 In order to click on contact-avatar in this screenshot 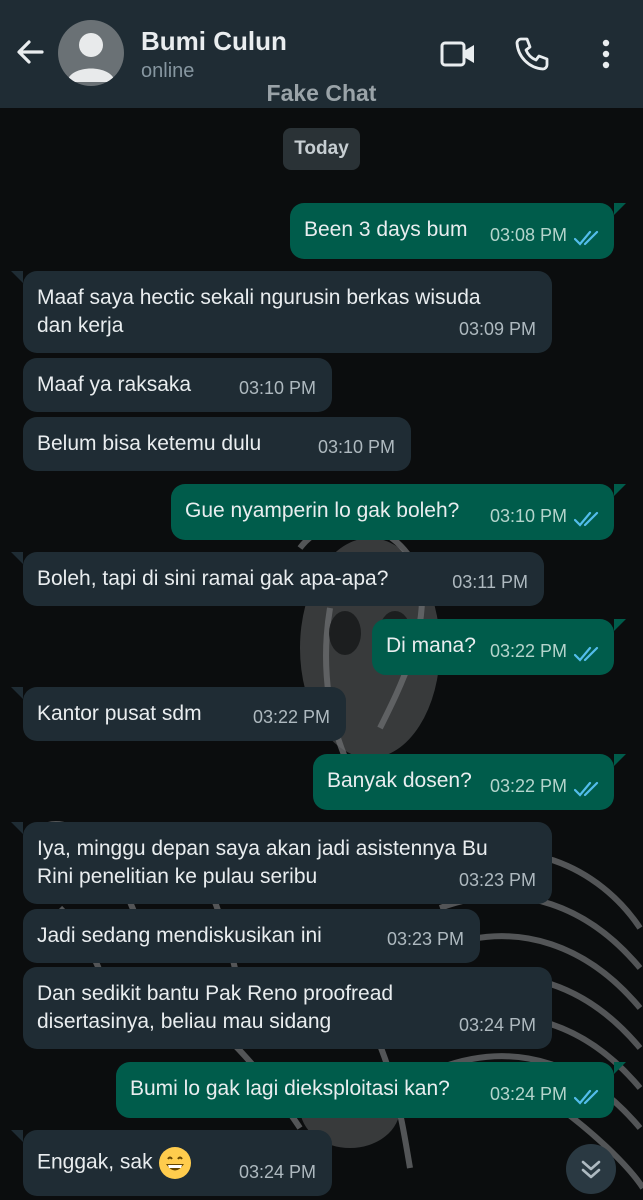, I will do `click(91, 53)`.